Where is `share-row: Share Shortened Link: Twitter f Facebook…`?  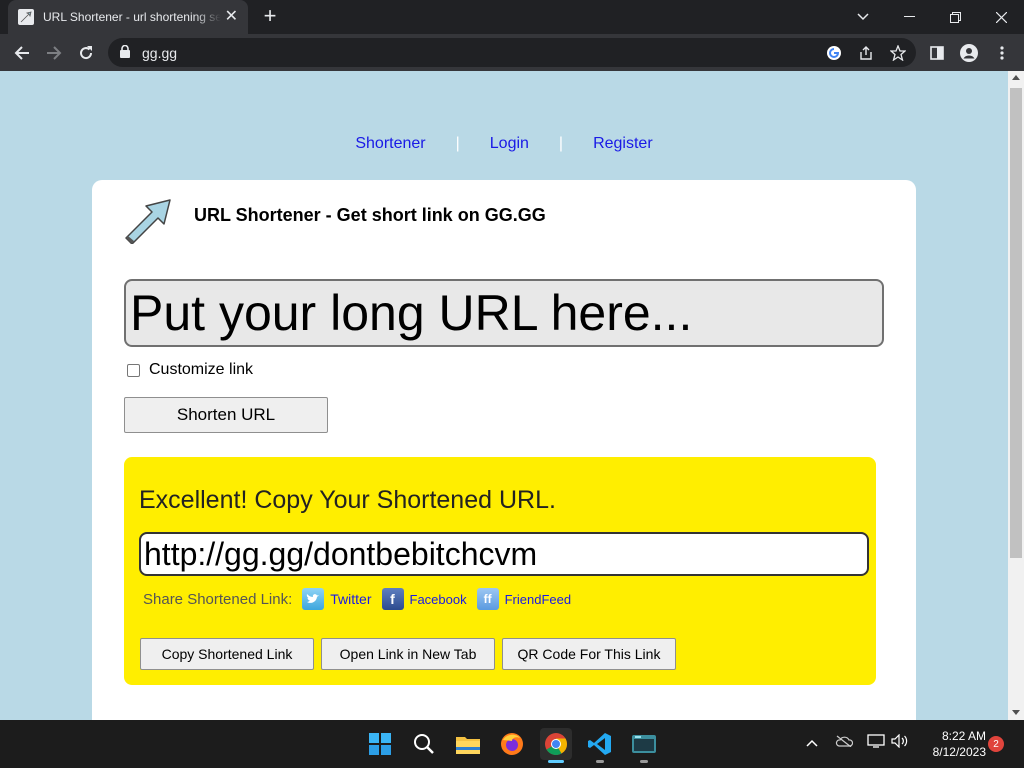
share-row: Share Shortened Link: Twitter f Facebook… is located at coordinates (362, 599).